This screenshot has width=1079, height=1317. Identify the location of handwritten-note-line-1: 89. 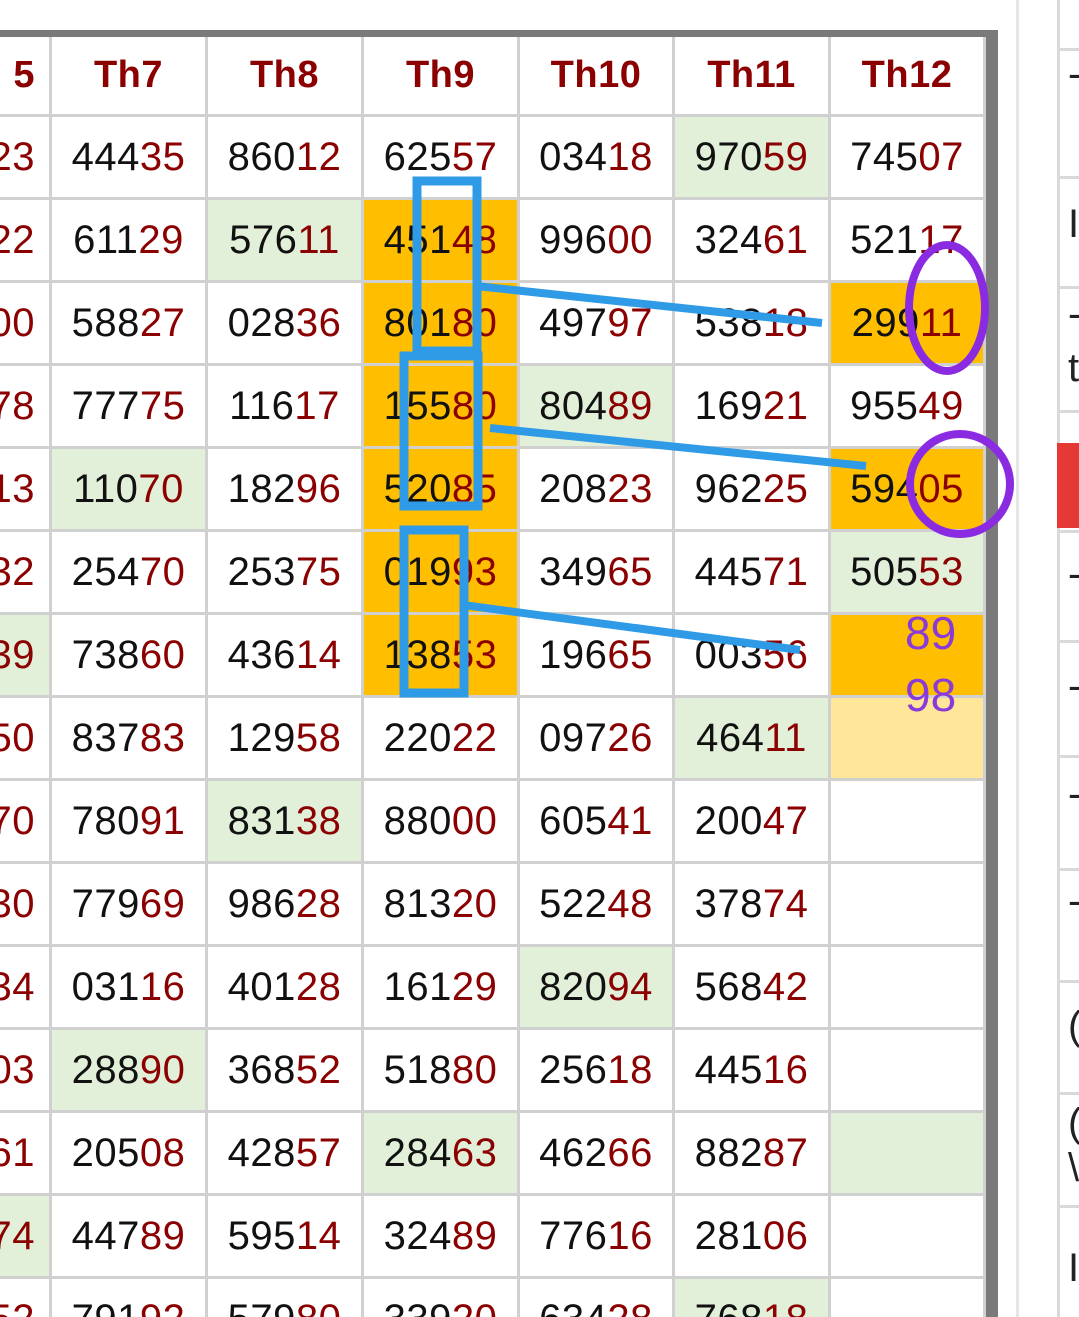
(931, 633).